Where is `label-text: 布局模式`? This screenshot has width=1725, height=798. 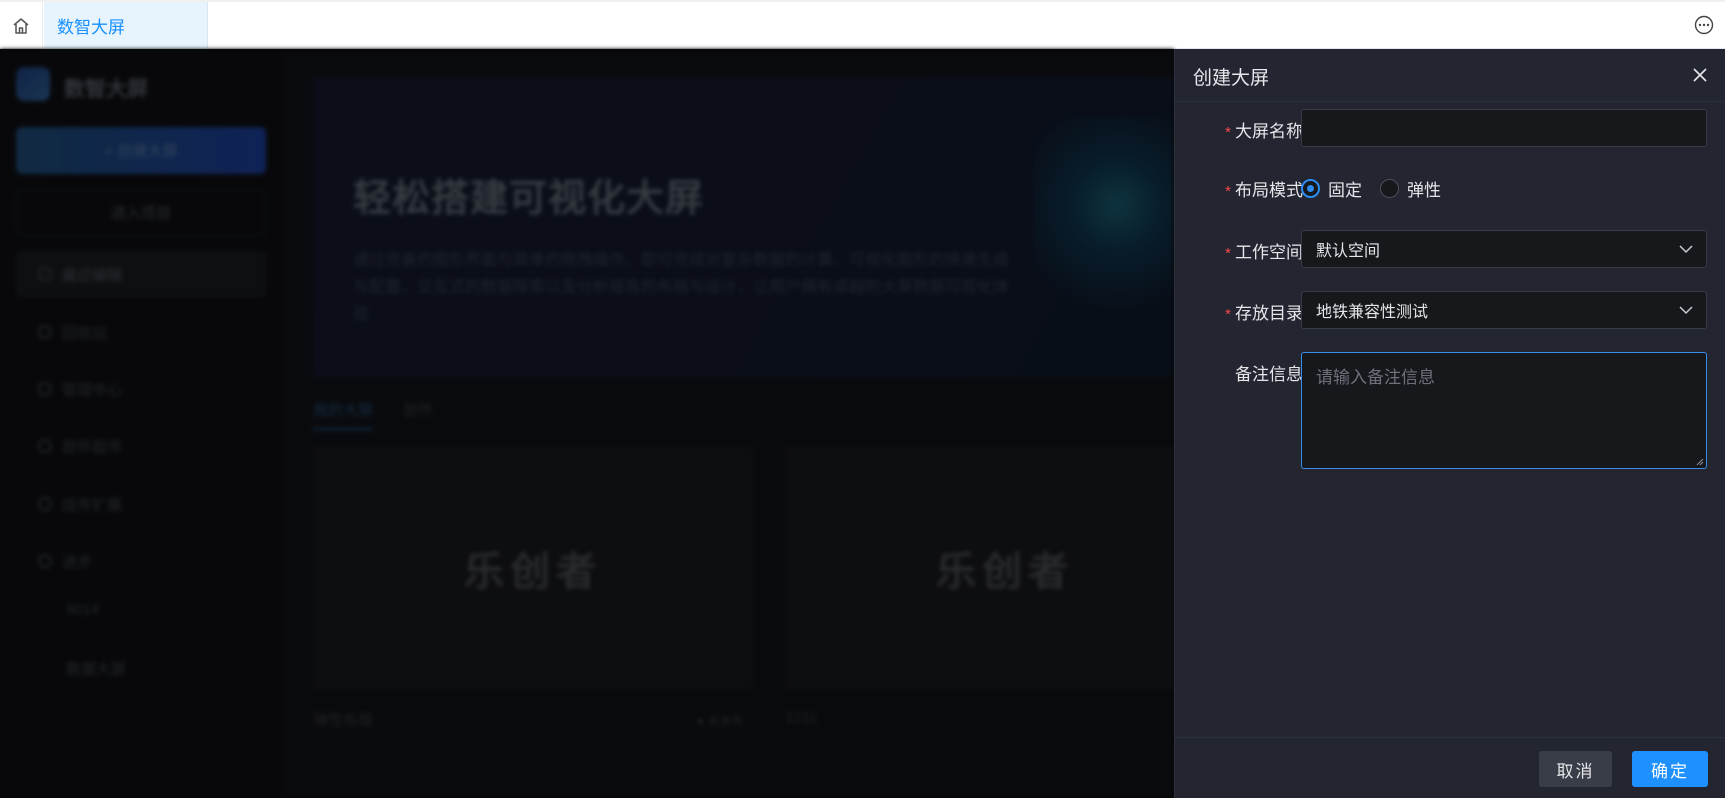
label-text: 布局模式 is located at coordinates (1269, 190).